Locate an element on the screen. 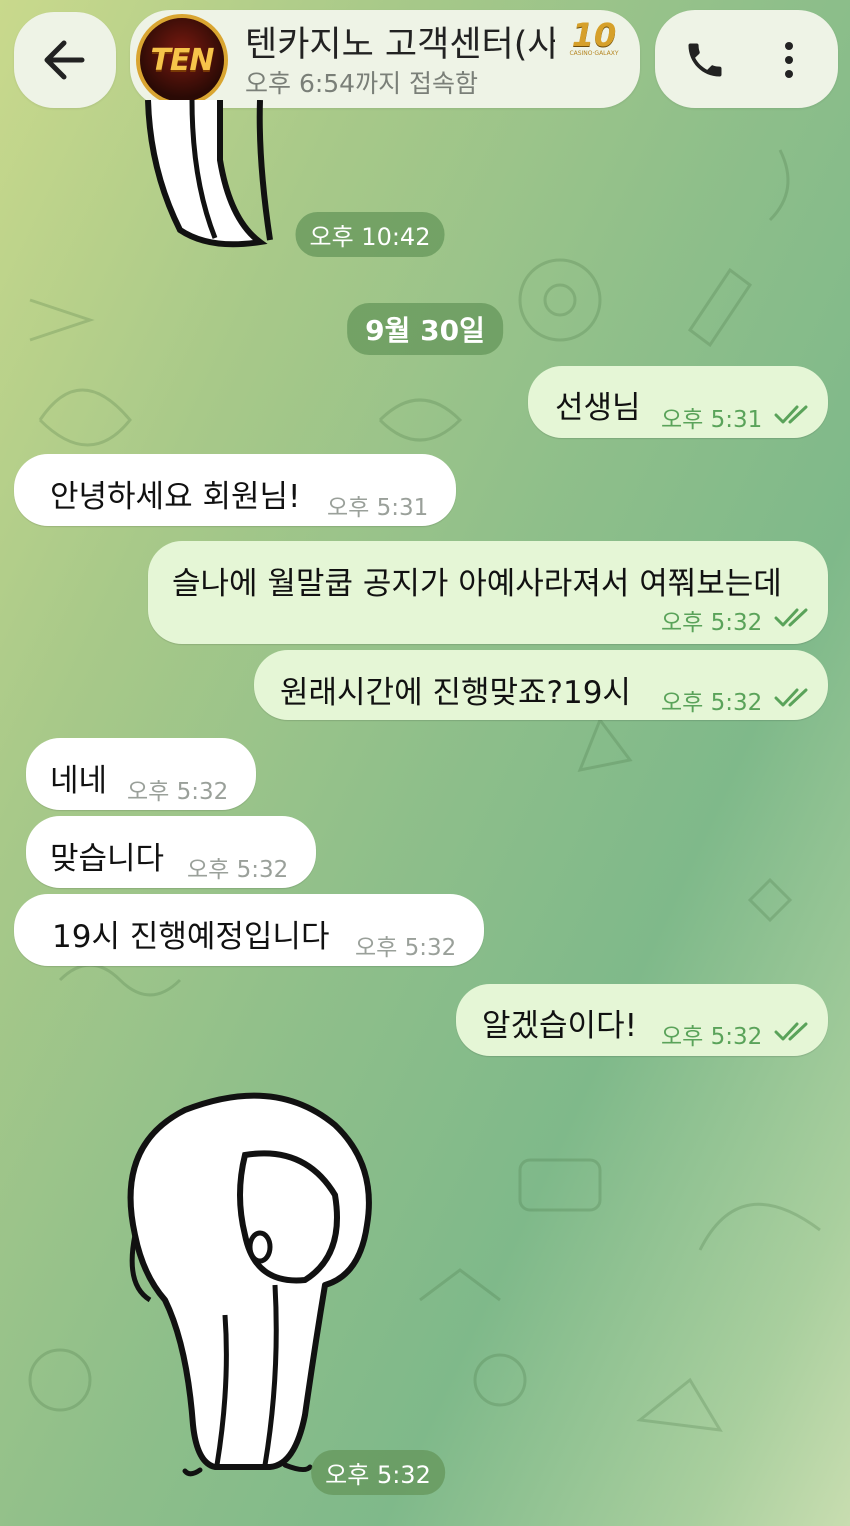 Image resolution: width=850 pixels, height=1526 pixels. sticker-timestamp: 오후 10:42 is located at coordinates (370, 234).